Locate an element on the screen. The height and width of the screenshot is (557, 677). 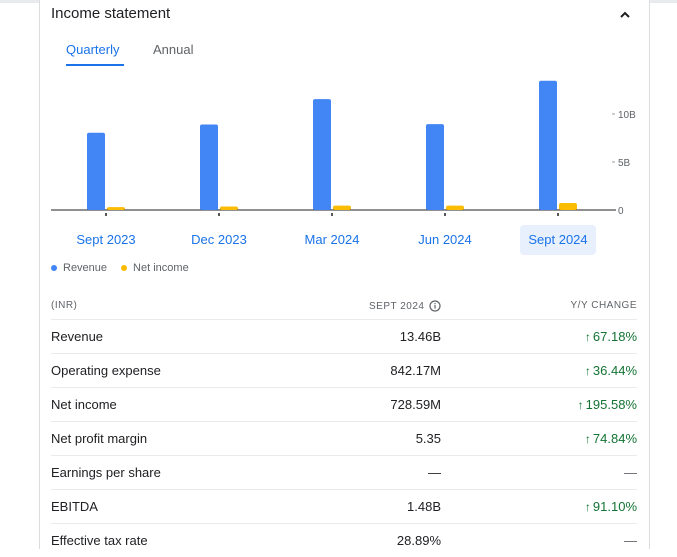
table-row: EBITDA 1.48B ↑ 91.10% is located at coordinates (344, 506).